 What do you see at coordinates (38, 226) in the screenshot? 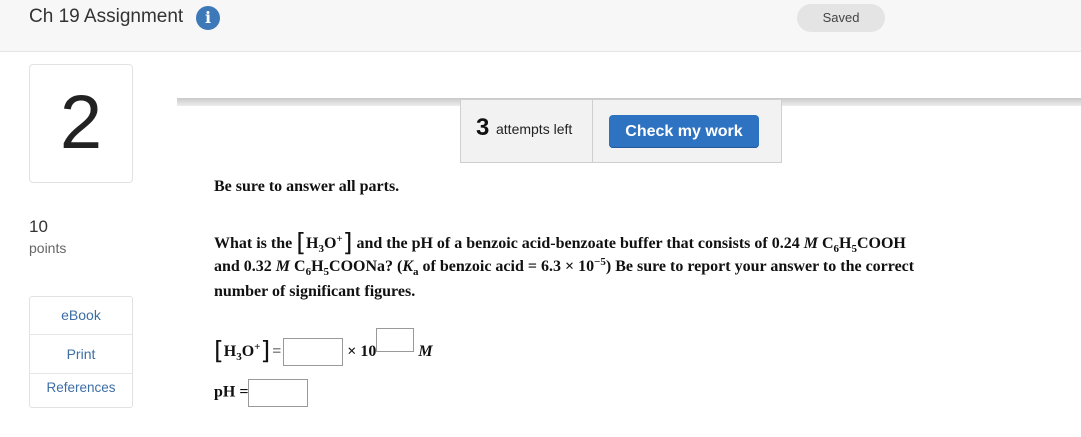
I see `points-value: 10` at bounding box center [38, 226].